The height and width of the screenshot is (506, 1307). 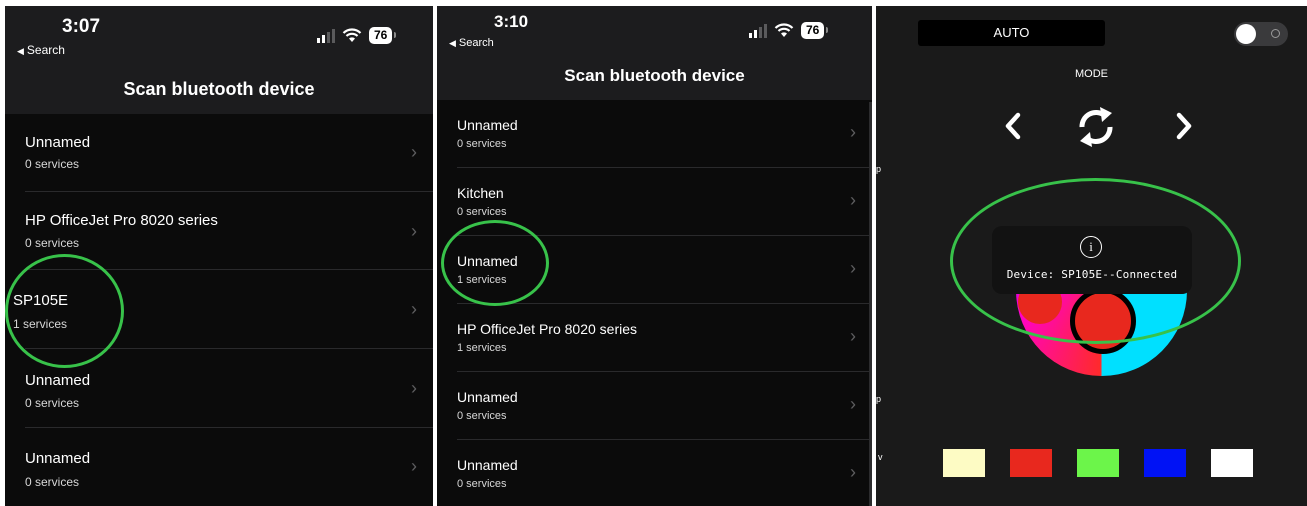 I want to click on status-time: 3:07, so click(x=81, y=26).